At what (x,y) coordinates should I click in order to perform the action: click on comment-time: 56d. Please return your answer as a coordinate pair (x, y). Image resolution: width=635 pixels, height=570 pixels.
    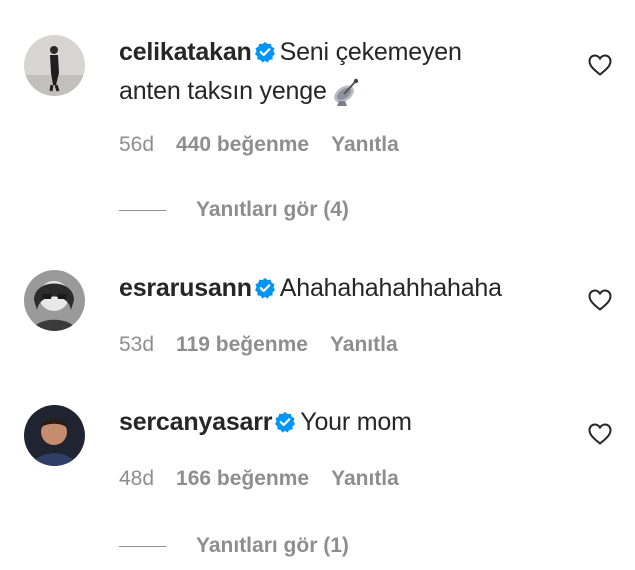
    Looking at the image, I should click on (136, 144).